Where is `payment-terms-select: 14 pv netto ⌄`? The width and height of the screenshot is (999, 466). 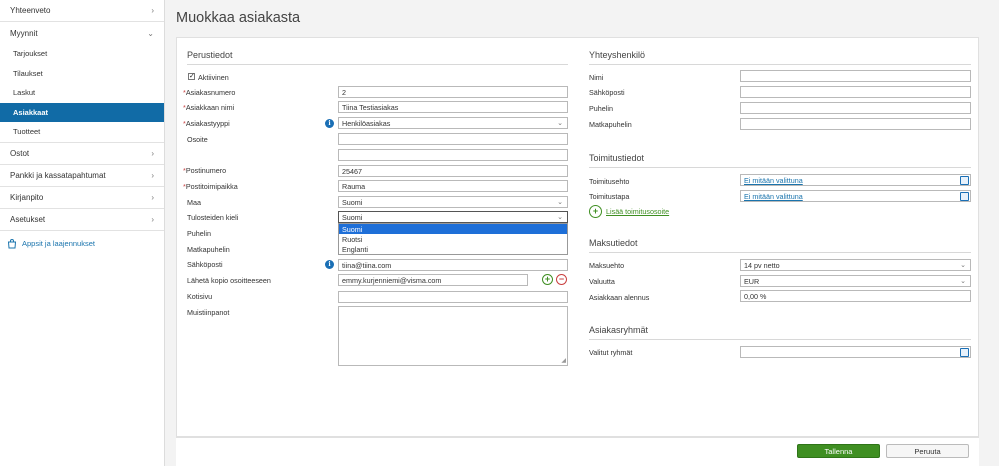
payment-terms-select: 14 pv netto ⌄ is located at coordinates (855, 265).